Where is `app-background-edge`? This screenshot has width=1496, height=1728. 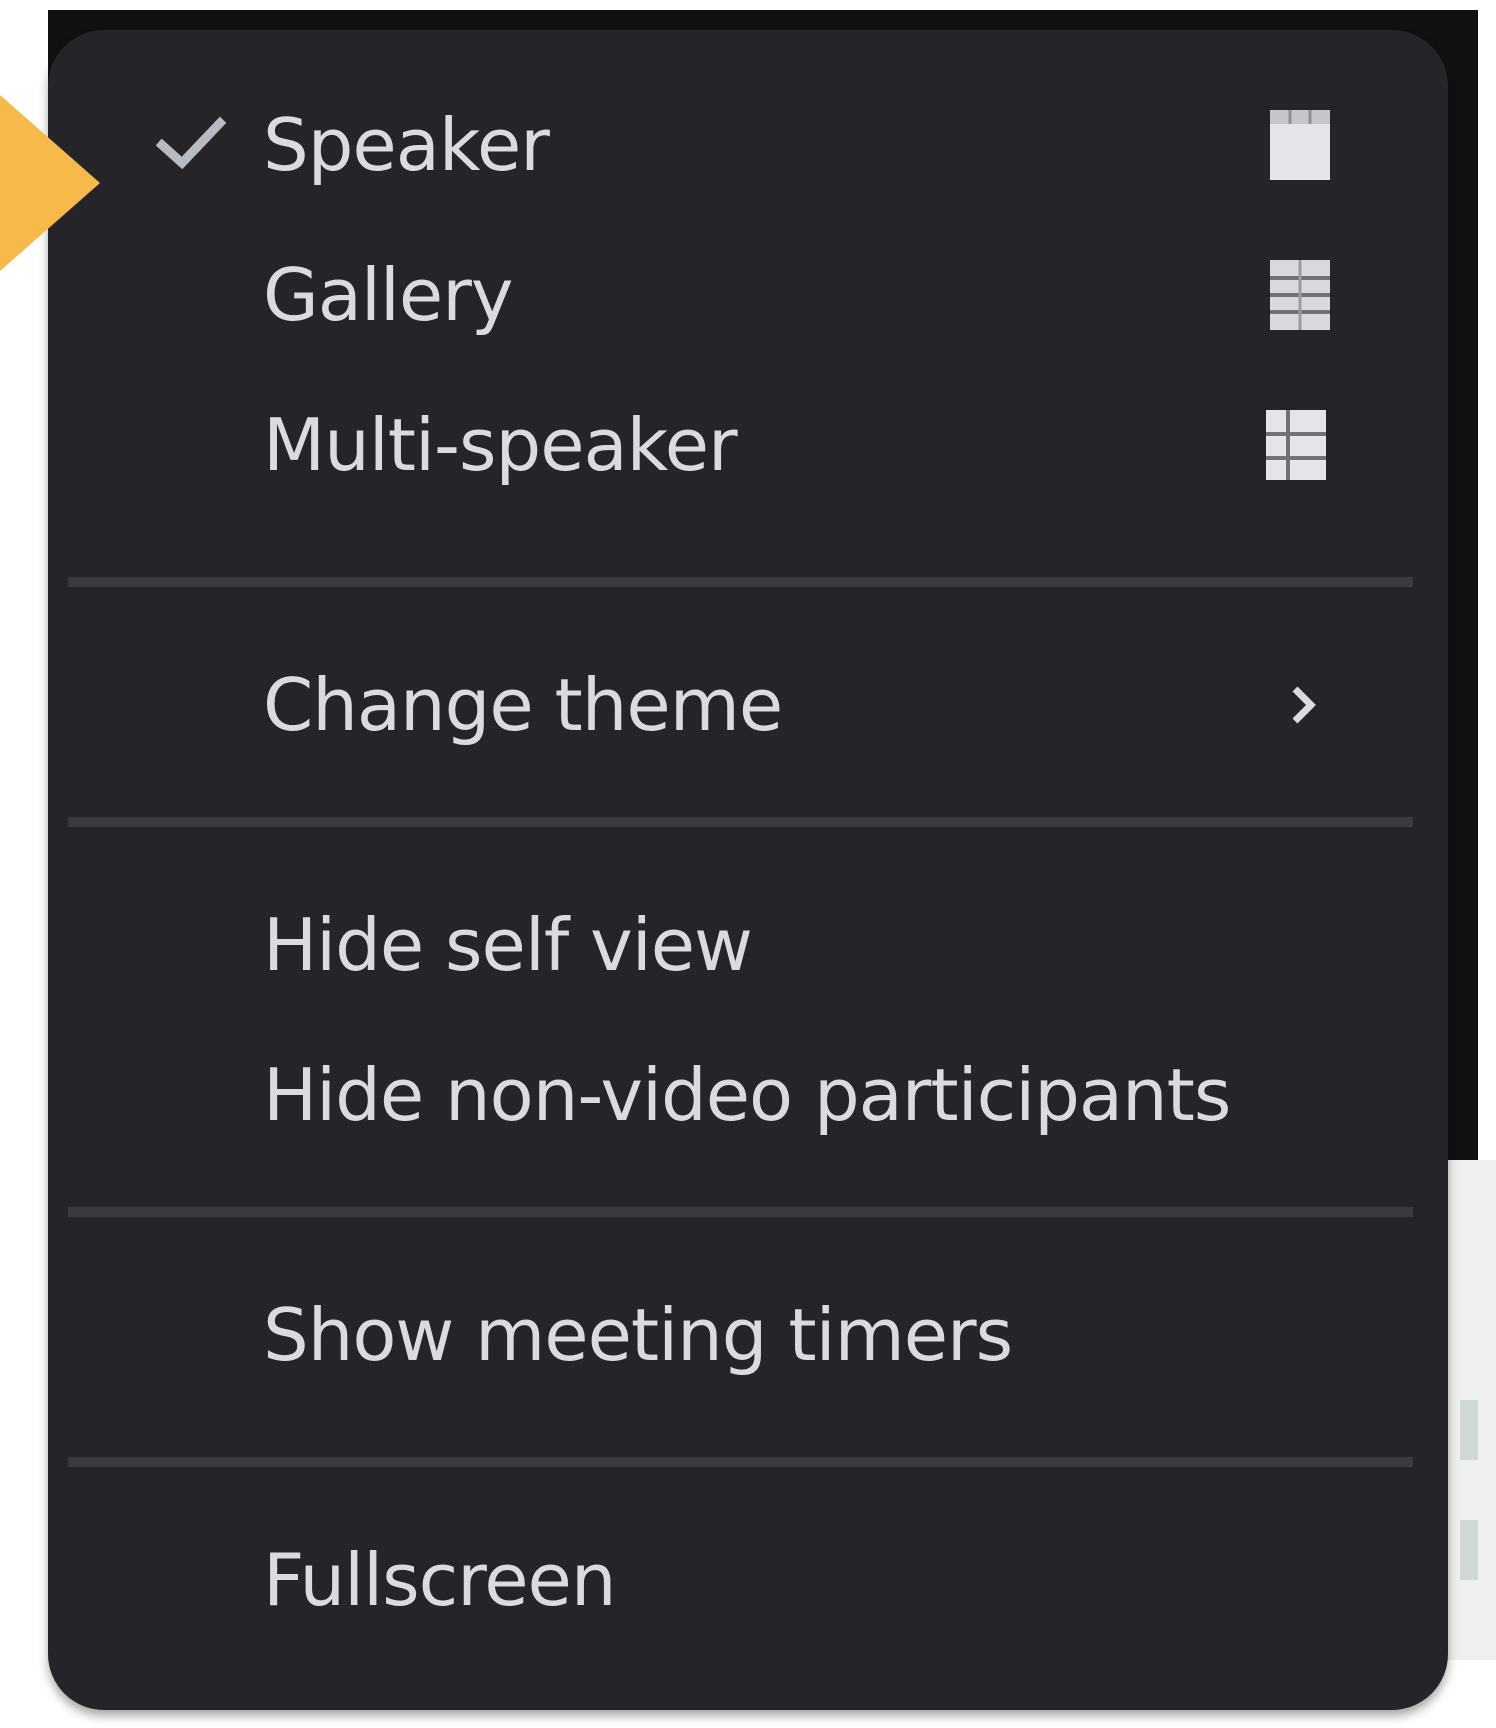
app-background-edge is located at coordinates (1468, 1410).